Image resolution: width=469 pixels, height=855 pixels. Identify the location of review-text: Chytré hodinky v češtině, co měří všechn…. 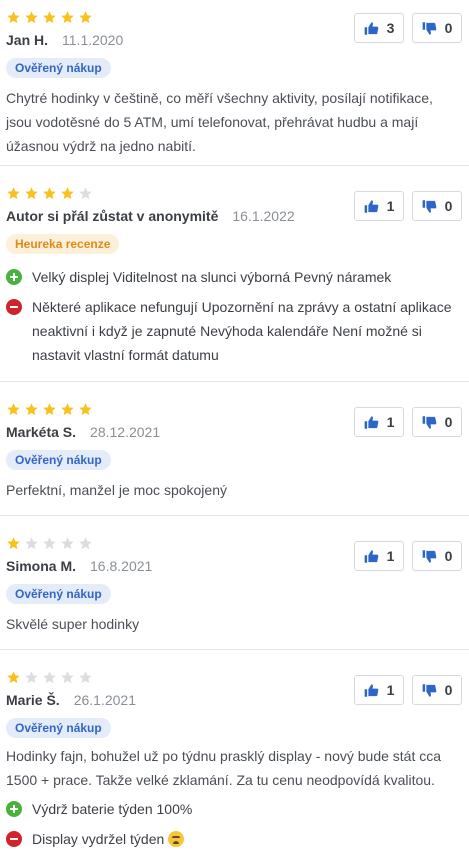
(219, 122).